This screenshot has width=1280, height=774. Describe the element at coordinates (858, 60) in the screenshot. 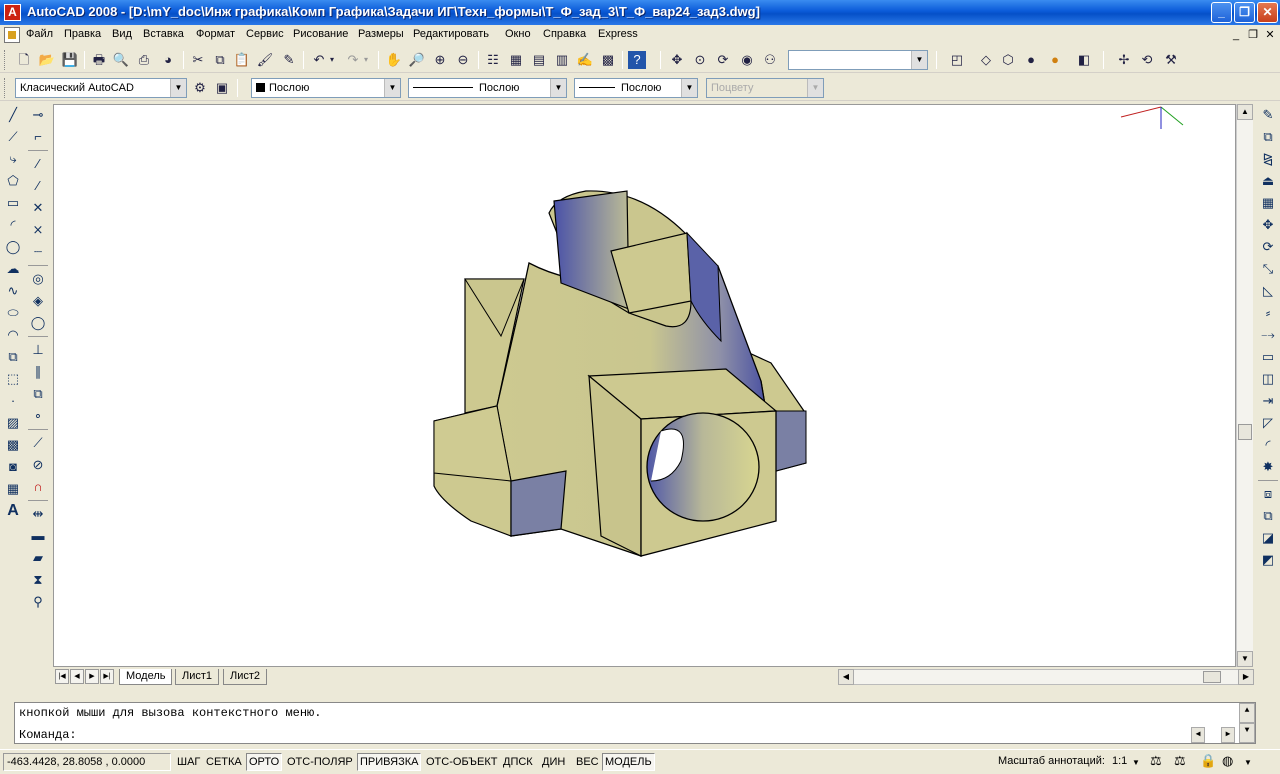

I see `view-combo: ▼` at that location.